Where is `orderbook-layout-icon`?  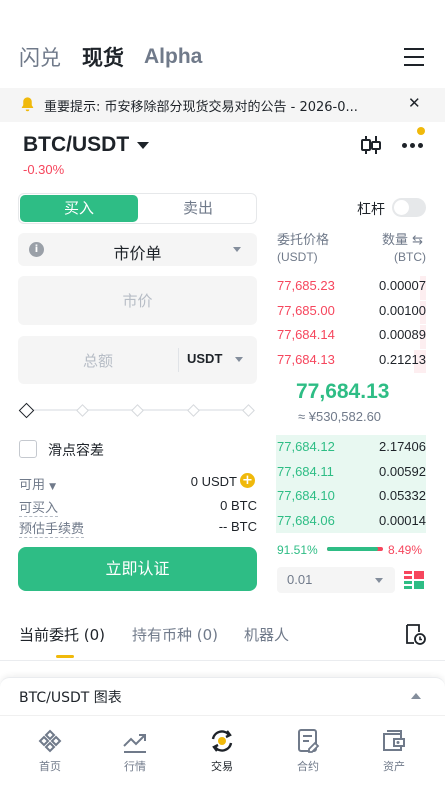
orderbook-layout-icon is located at coordinates (414, 580).